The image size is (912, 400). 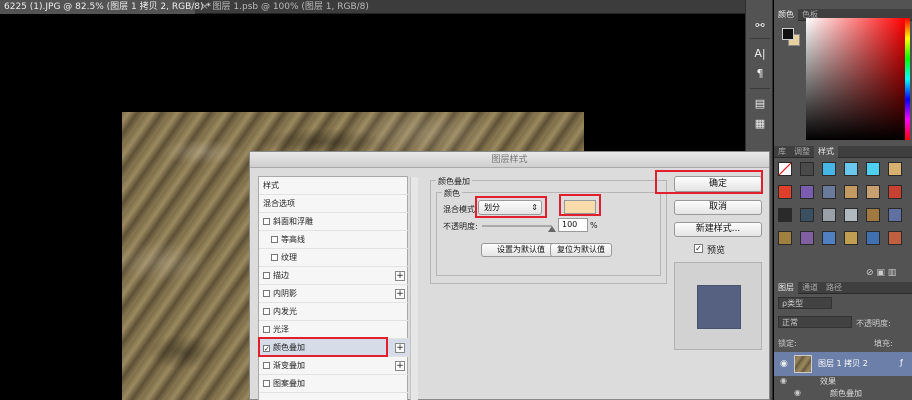 What do you see at coordinates (805, 303) in the screenshot?
I see `layer-filter-select: ρ类型` at bounding box center [805, 303].